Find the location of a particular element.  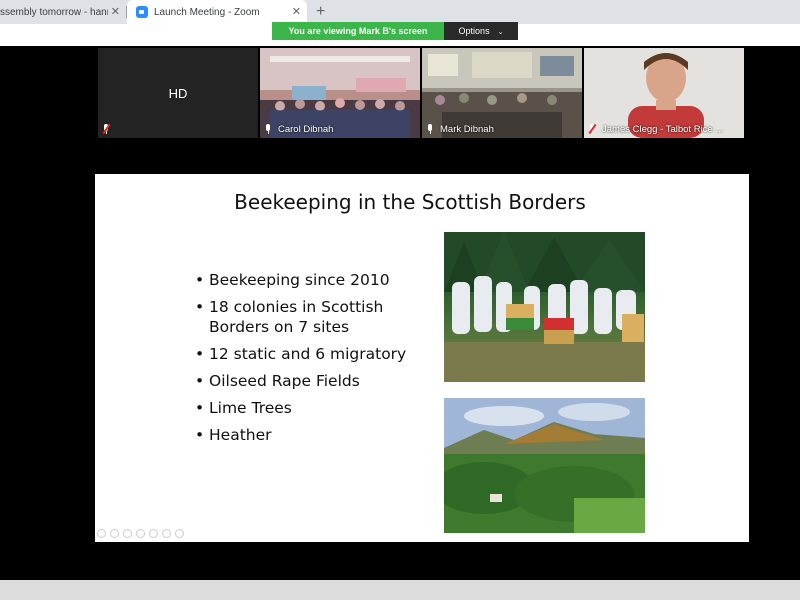

bullet-item: 12 static and 6 migratory is located at coordinates (315, 354).